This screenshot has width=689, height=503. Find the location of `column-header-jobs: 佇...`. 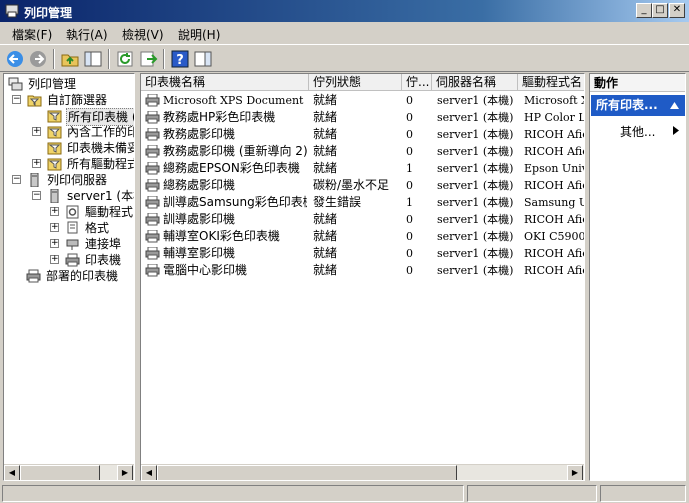

column-header-jobs: 佇... is located at coordinates (417, 82).